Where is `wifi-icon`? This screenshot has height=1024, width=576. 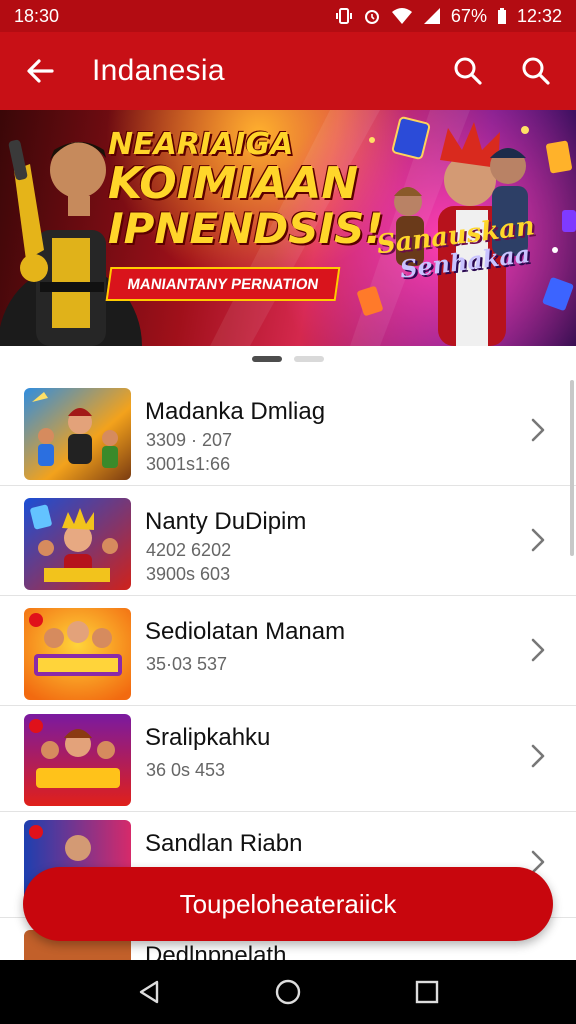
wifi-icon is located at coordinates (402, 16).